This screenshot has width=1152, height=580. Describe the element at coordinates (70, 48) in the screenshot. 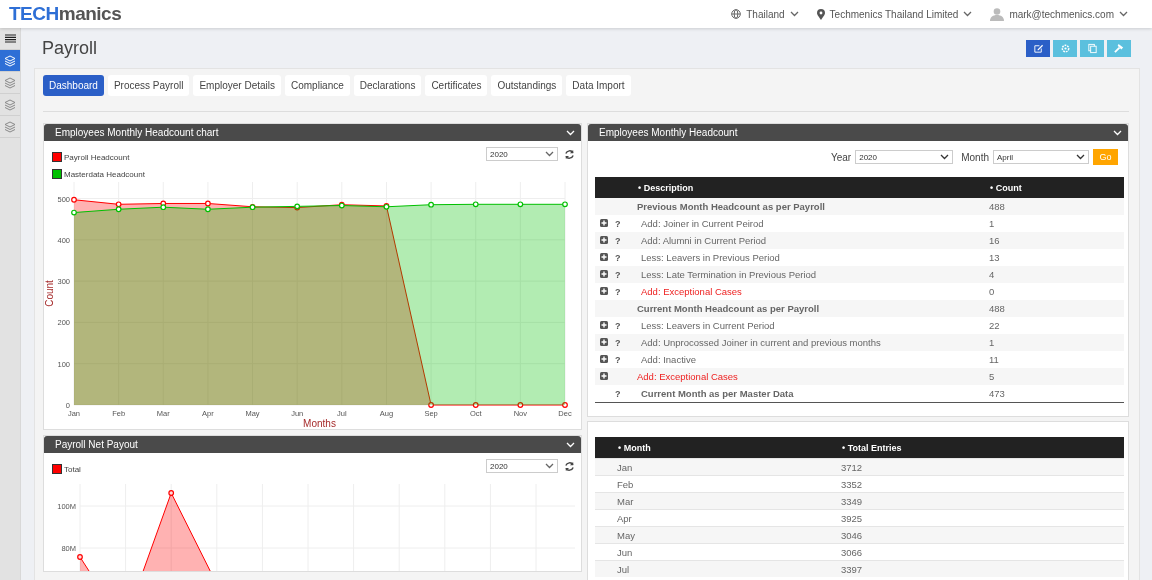

I see `page-title: Payroll` at that location.